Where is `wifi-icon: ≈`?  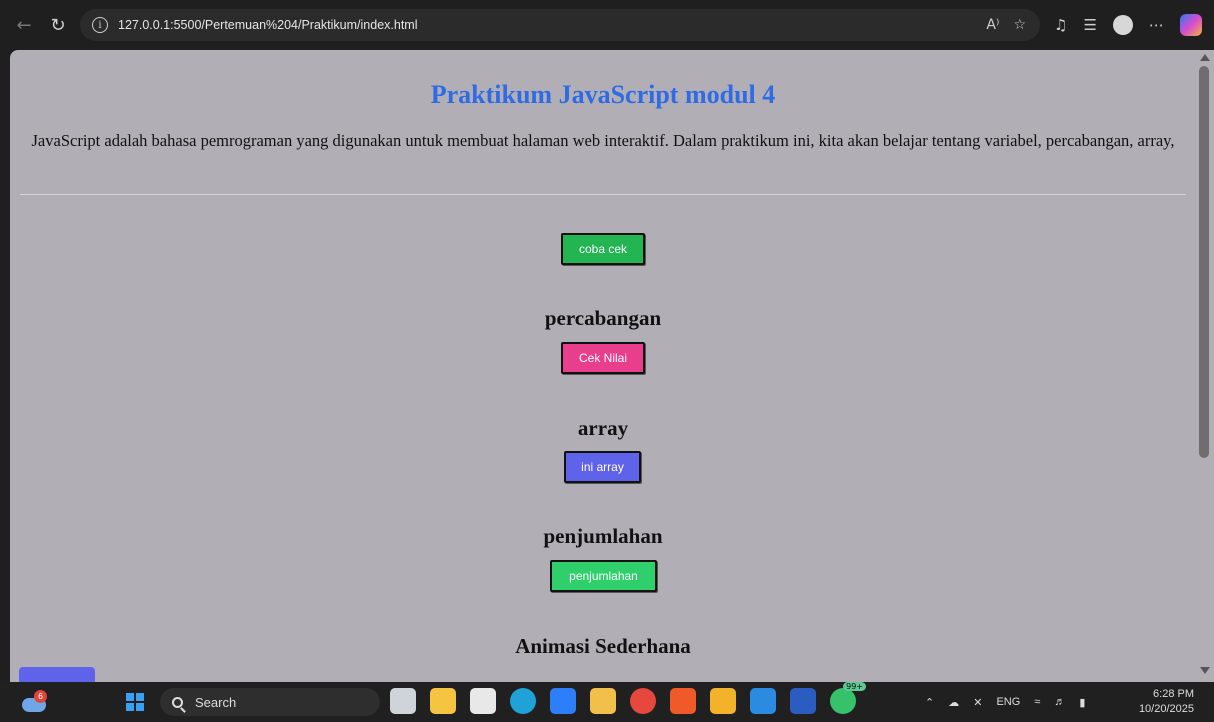
wifi-icon: ≈ is located at coordinates (1037, 702).